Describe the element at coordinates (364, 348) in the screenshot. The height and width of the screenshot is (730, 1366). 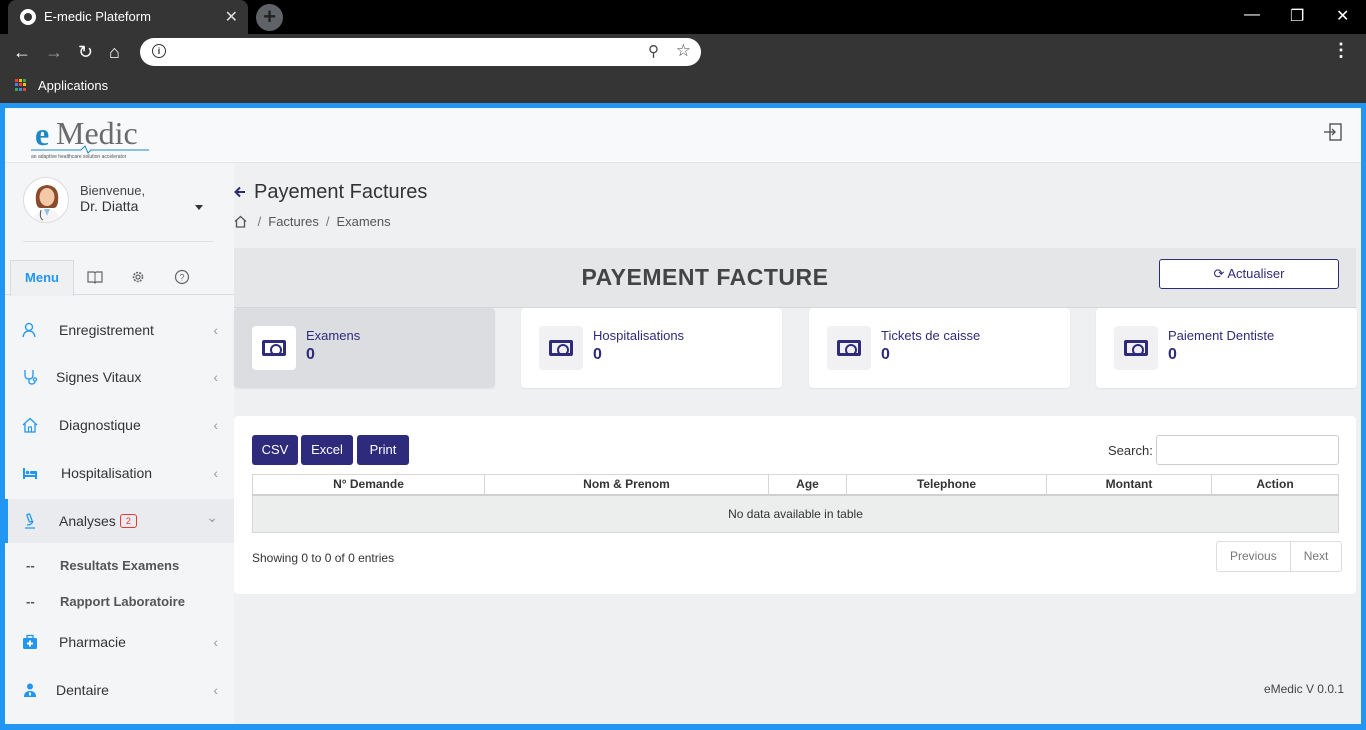
I see `stat-card-examens: Examens 0` at that location.